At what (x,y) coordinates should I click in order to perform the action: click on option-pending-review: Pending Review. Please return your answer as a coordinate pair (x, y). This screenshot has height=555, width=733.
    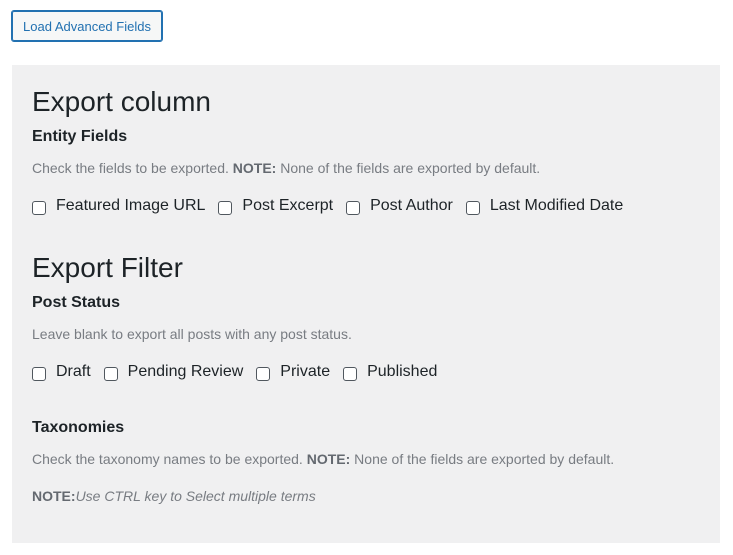
    Looking at the image, I should click on (173, 372).